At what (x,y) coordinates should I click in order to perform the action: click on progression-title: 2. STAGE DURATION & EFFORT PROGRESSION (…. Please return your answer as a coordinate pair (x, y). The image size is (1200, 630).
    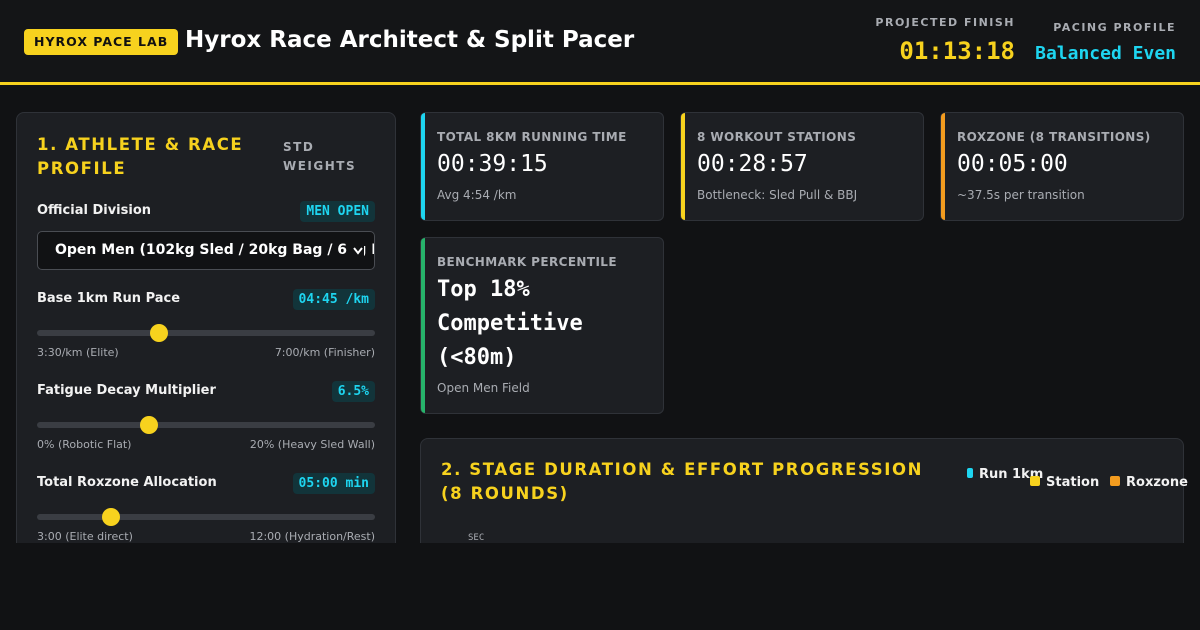
    Looking at the image, I should click on (682, 481).